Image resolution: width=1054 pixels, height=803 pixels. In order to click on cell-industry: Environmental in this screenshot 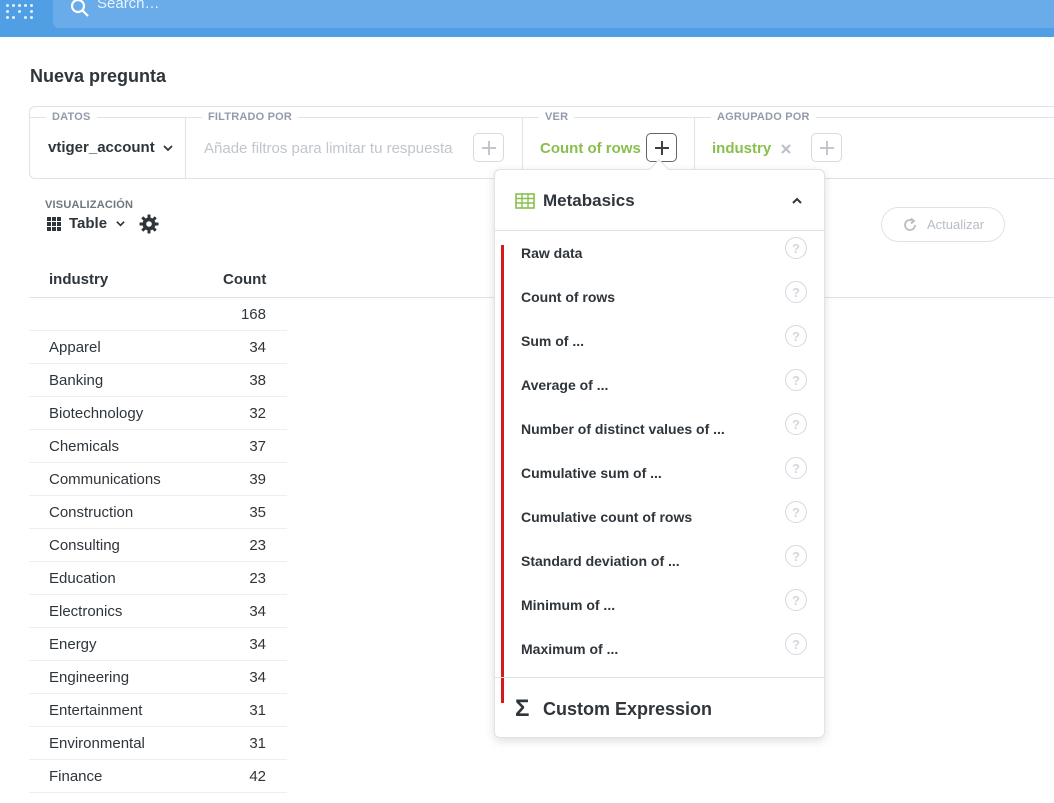, I will do `click(97, 743)`.